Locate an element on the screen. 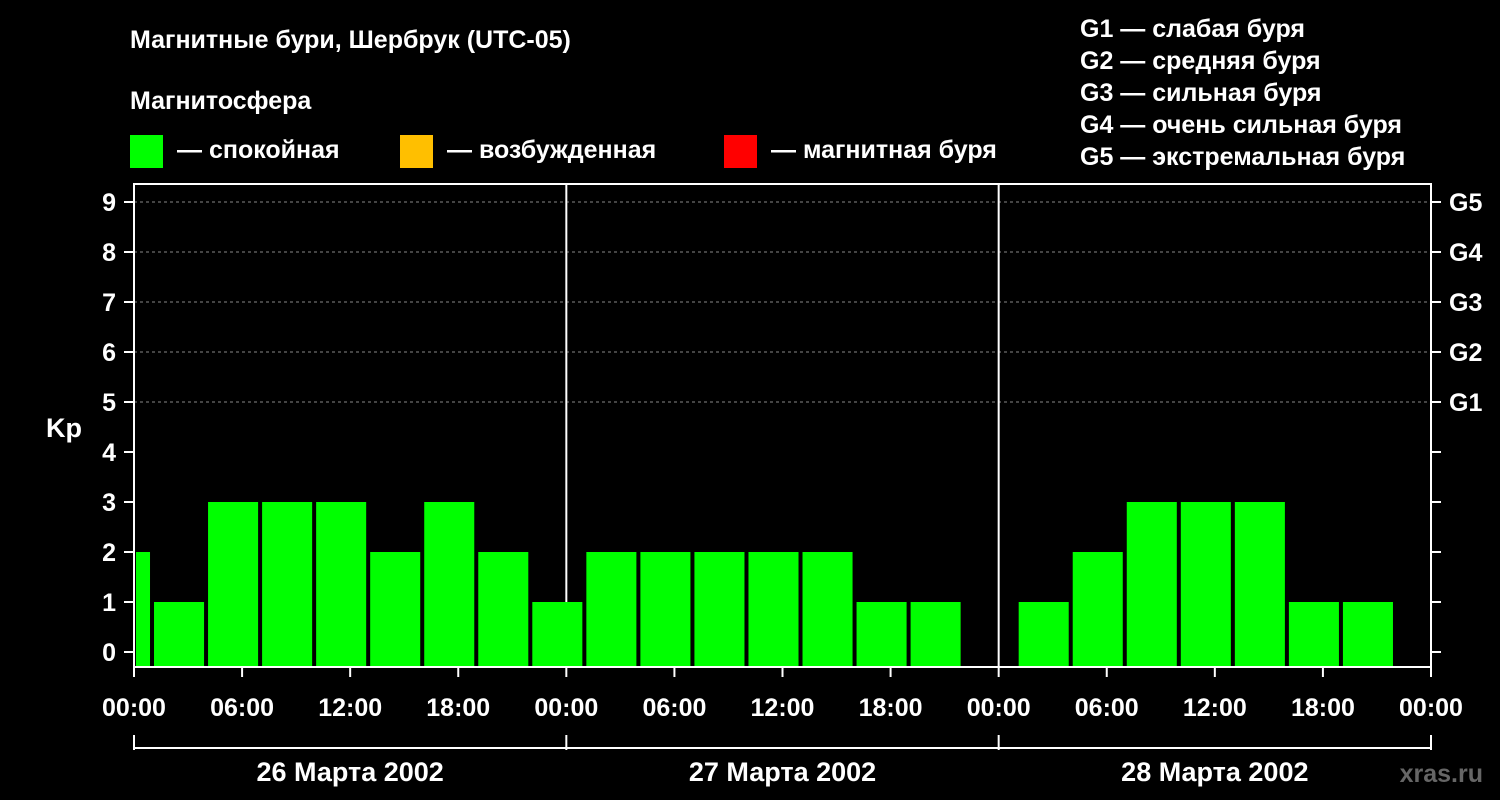 Image resolution: width=1500 pixels, height=800 pixels. legend-label: — возбужденная is located at coordinates (551, 150).